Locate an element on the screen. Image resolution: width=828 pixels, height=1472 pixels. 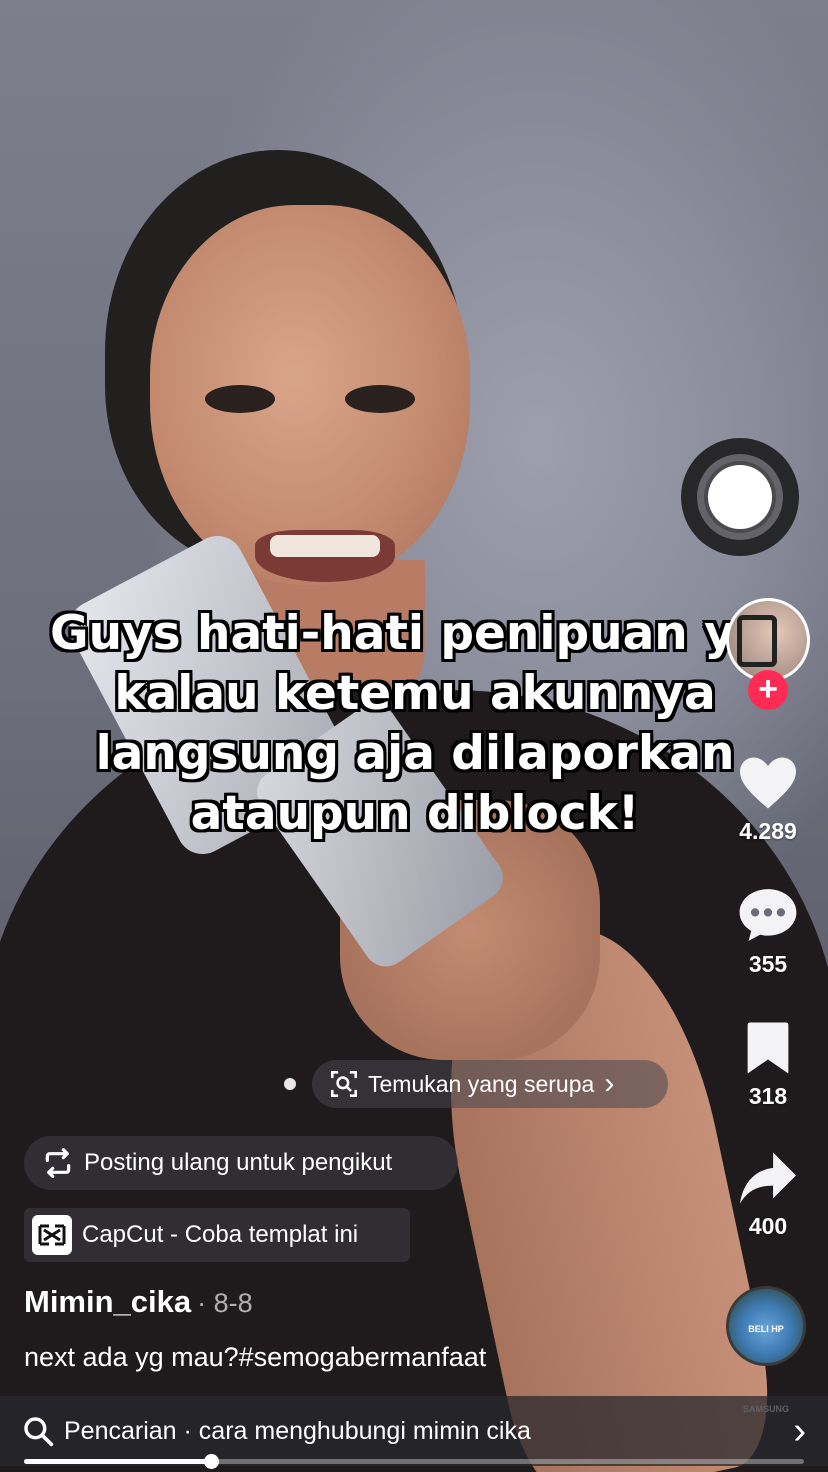
find-similar-label: Temukan yang serupa is located at coordinates (481, 1083).